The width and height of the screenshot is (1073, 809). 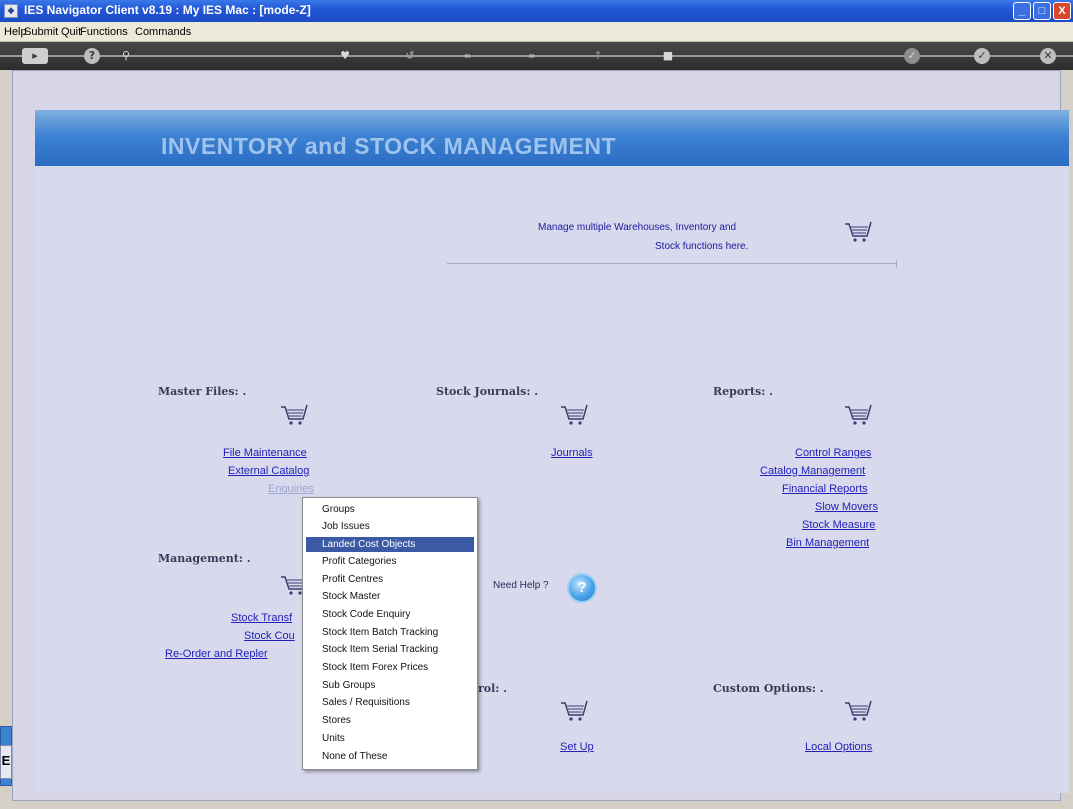 I want to click on bookmark-icon: ↑, so click(x=598, y=56).